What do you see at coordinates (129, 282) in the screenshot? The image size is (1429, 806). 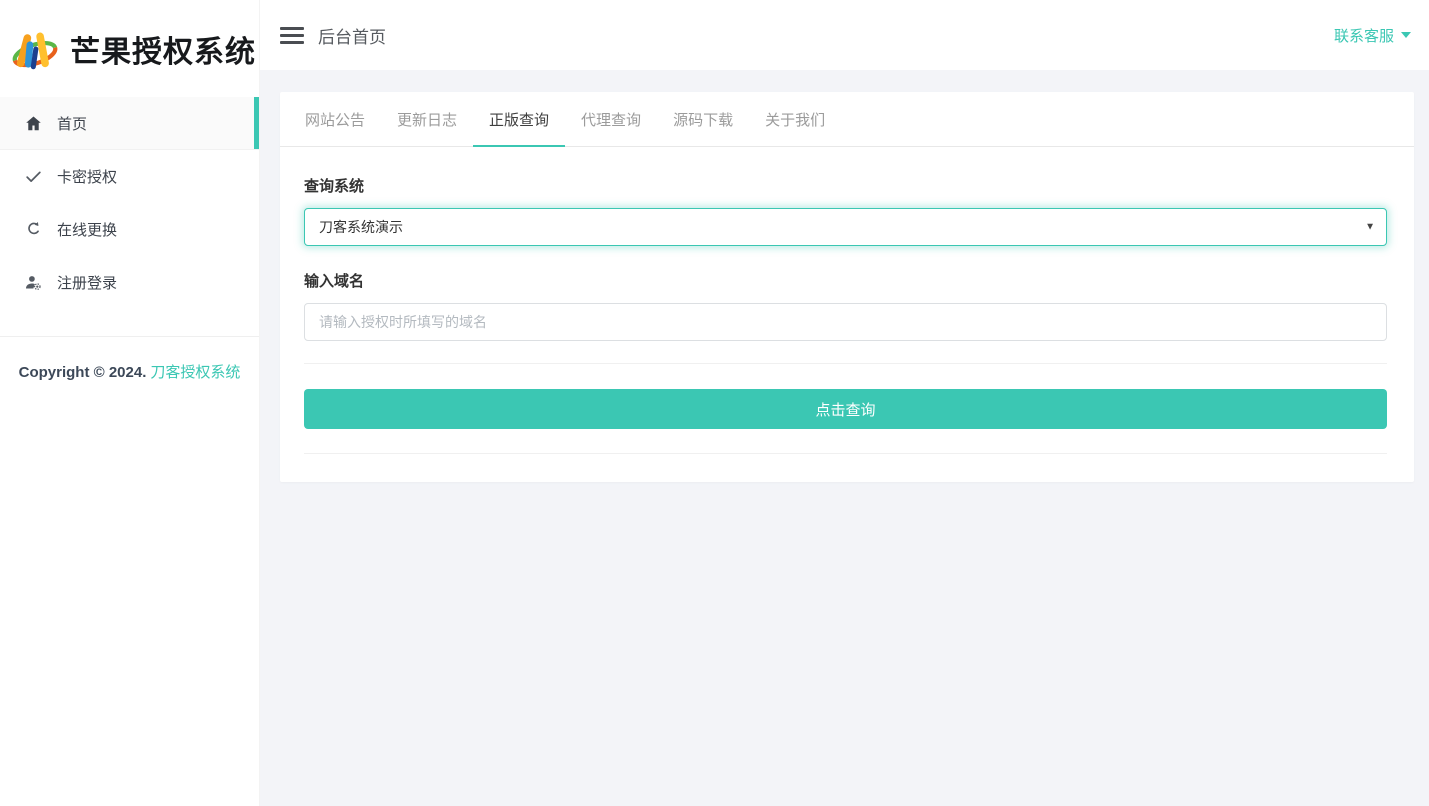 I see `sidebar-item-register-login: 注册登录` at bounding box center [129, 282].